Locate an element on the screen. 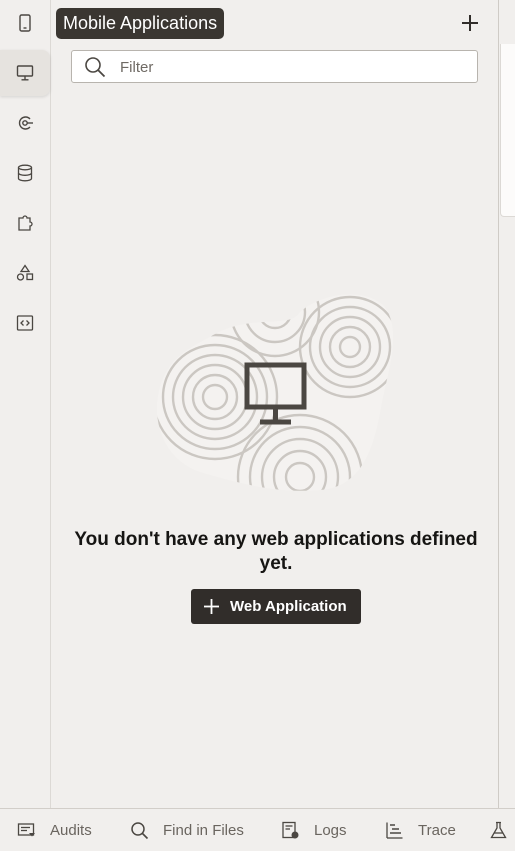 The height and width of the screenshot is (851, 515). trace-icon is located at coordinates (394, 830).